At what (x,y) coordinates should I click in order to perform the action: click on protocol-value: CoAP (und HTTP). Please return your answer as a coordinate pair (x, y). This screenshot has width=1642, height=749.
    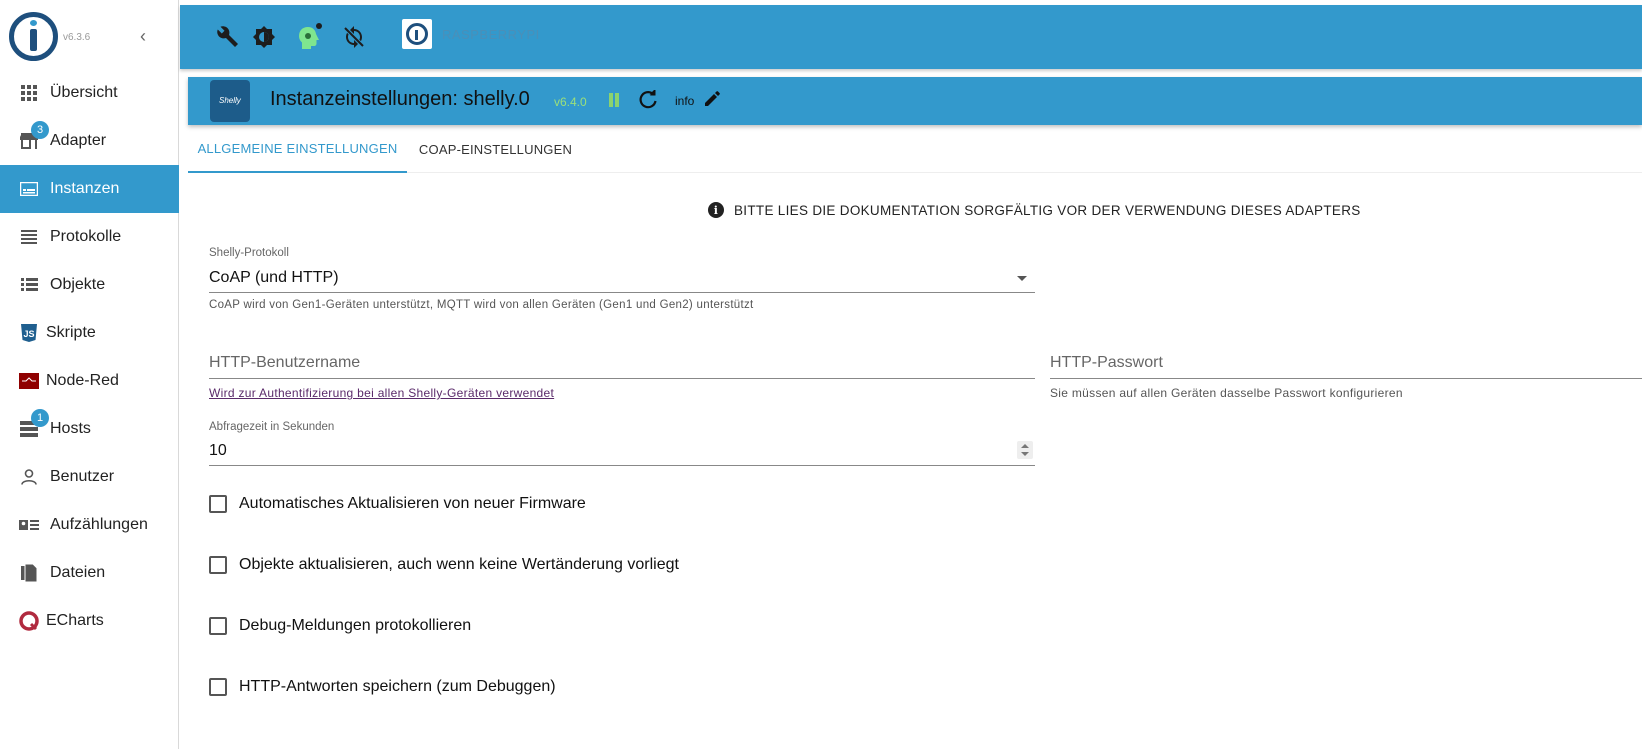
    Looking at the image, I should click on (274, 277).